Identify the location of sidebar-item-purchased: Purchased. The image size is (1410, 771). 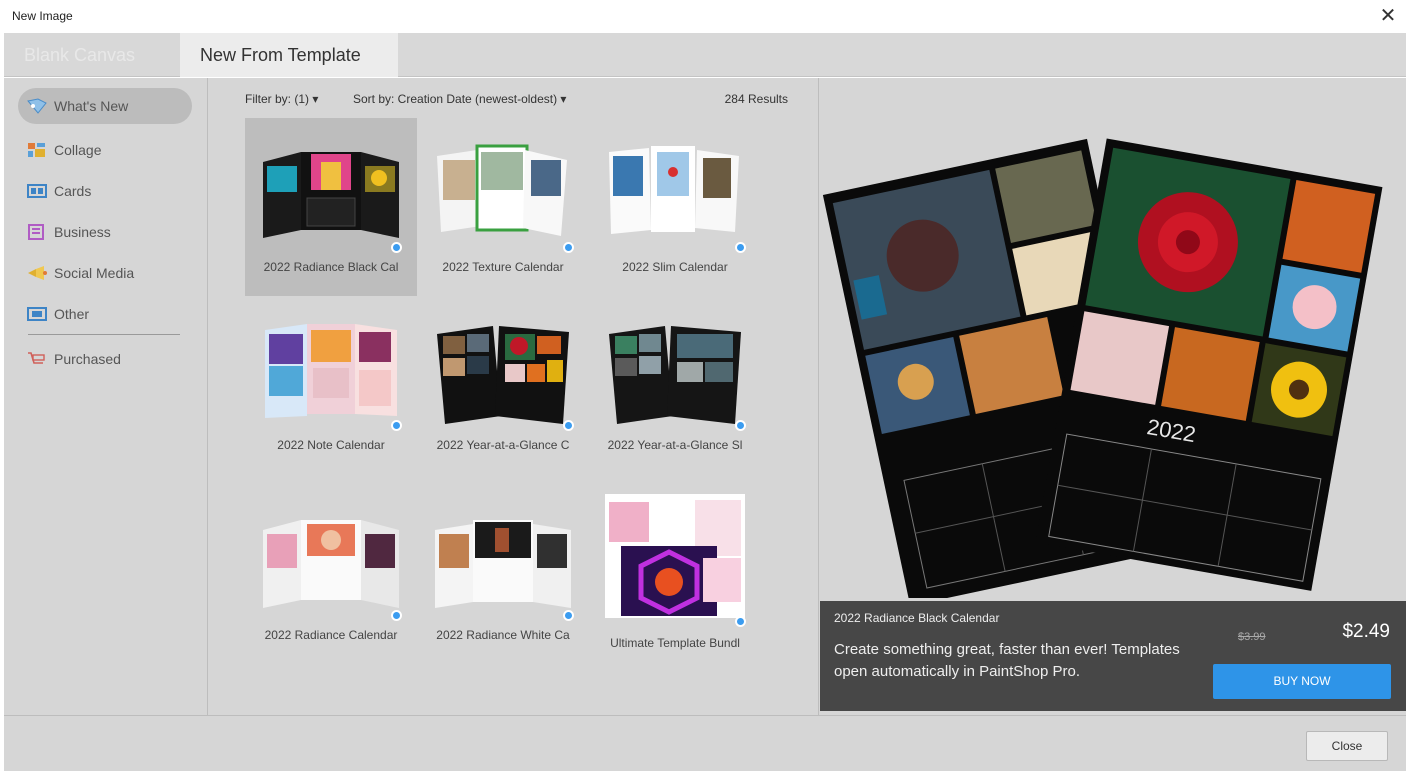
(105, 359).